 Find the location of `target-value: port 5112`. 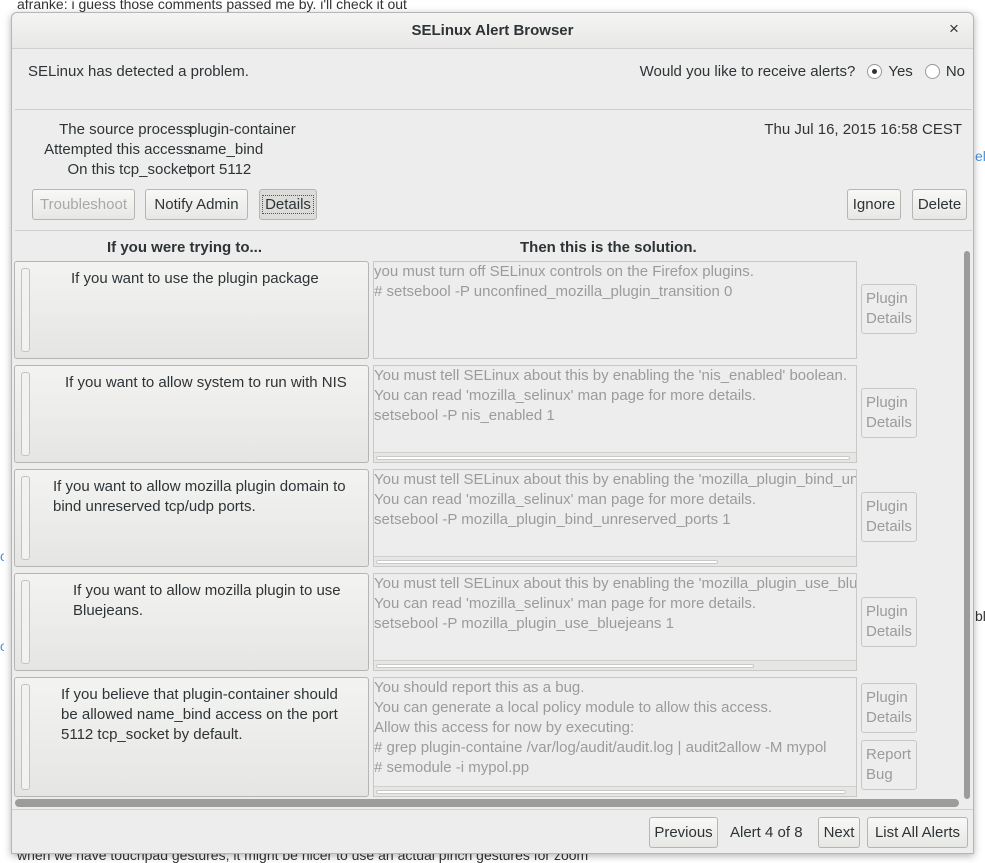

target-value: port 5112 is located at coordinates (220, 169).